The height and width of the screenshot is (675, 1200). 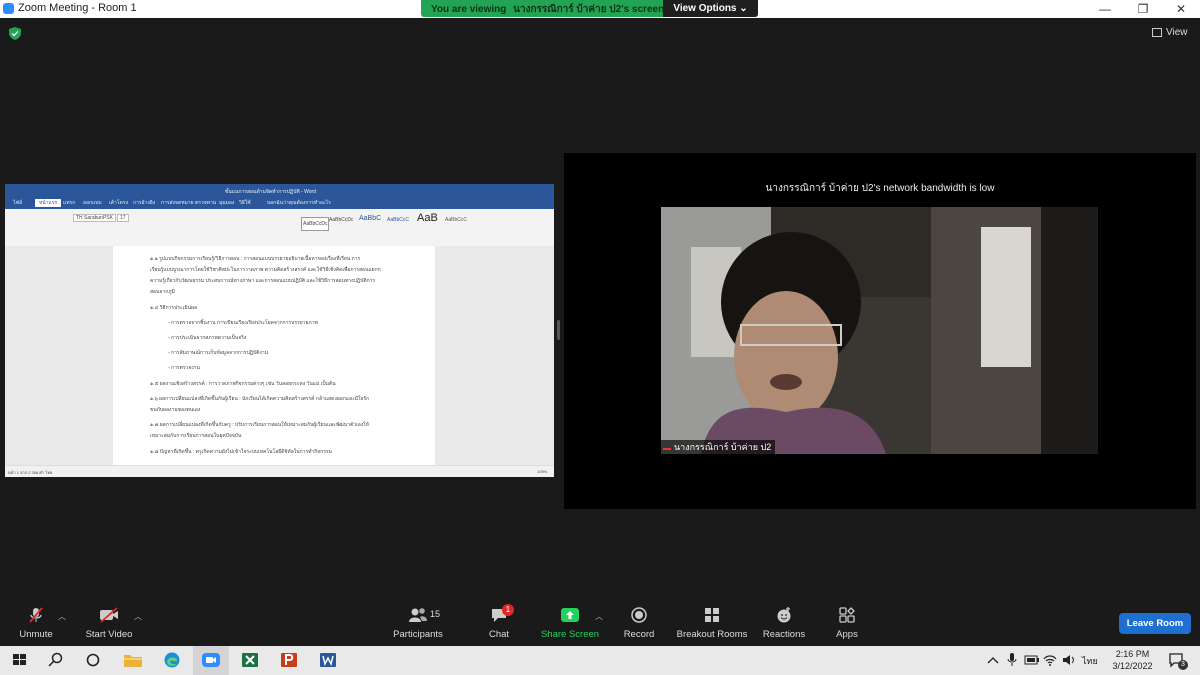 I want to click on video-camera-off-icon, so click(x=109, y=615).